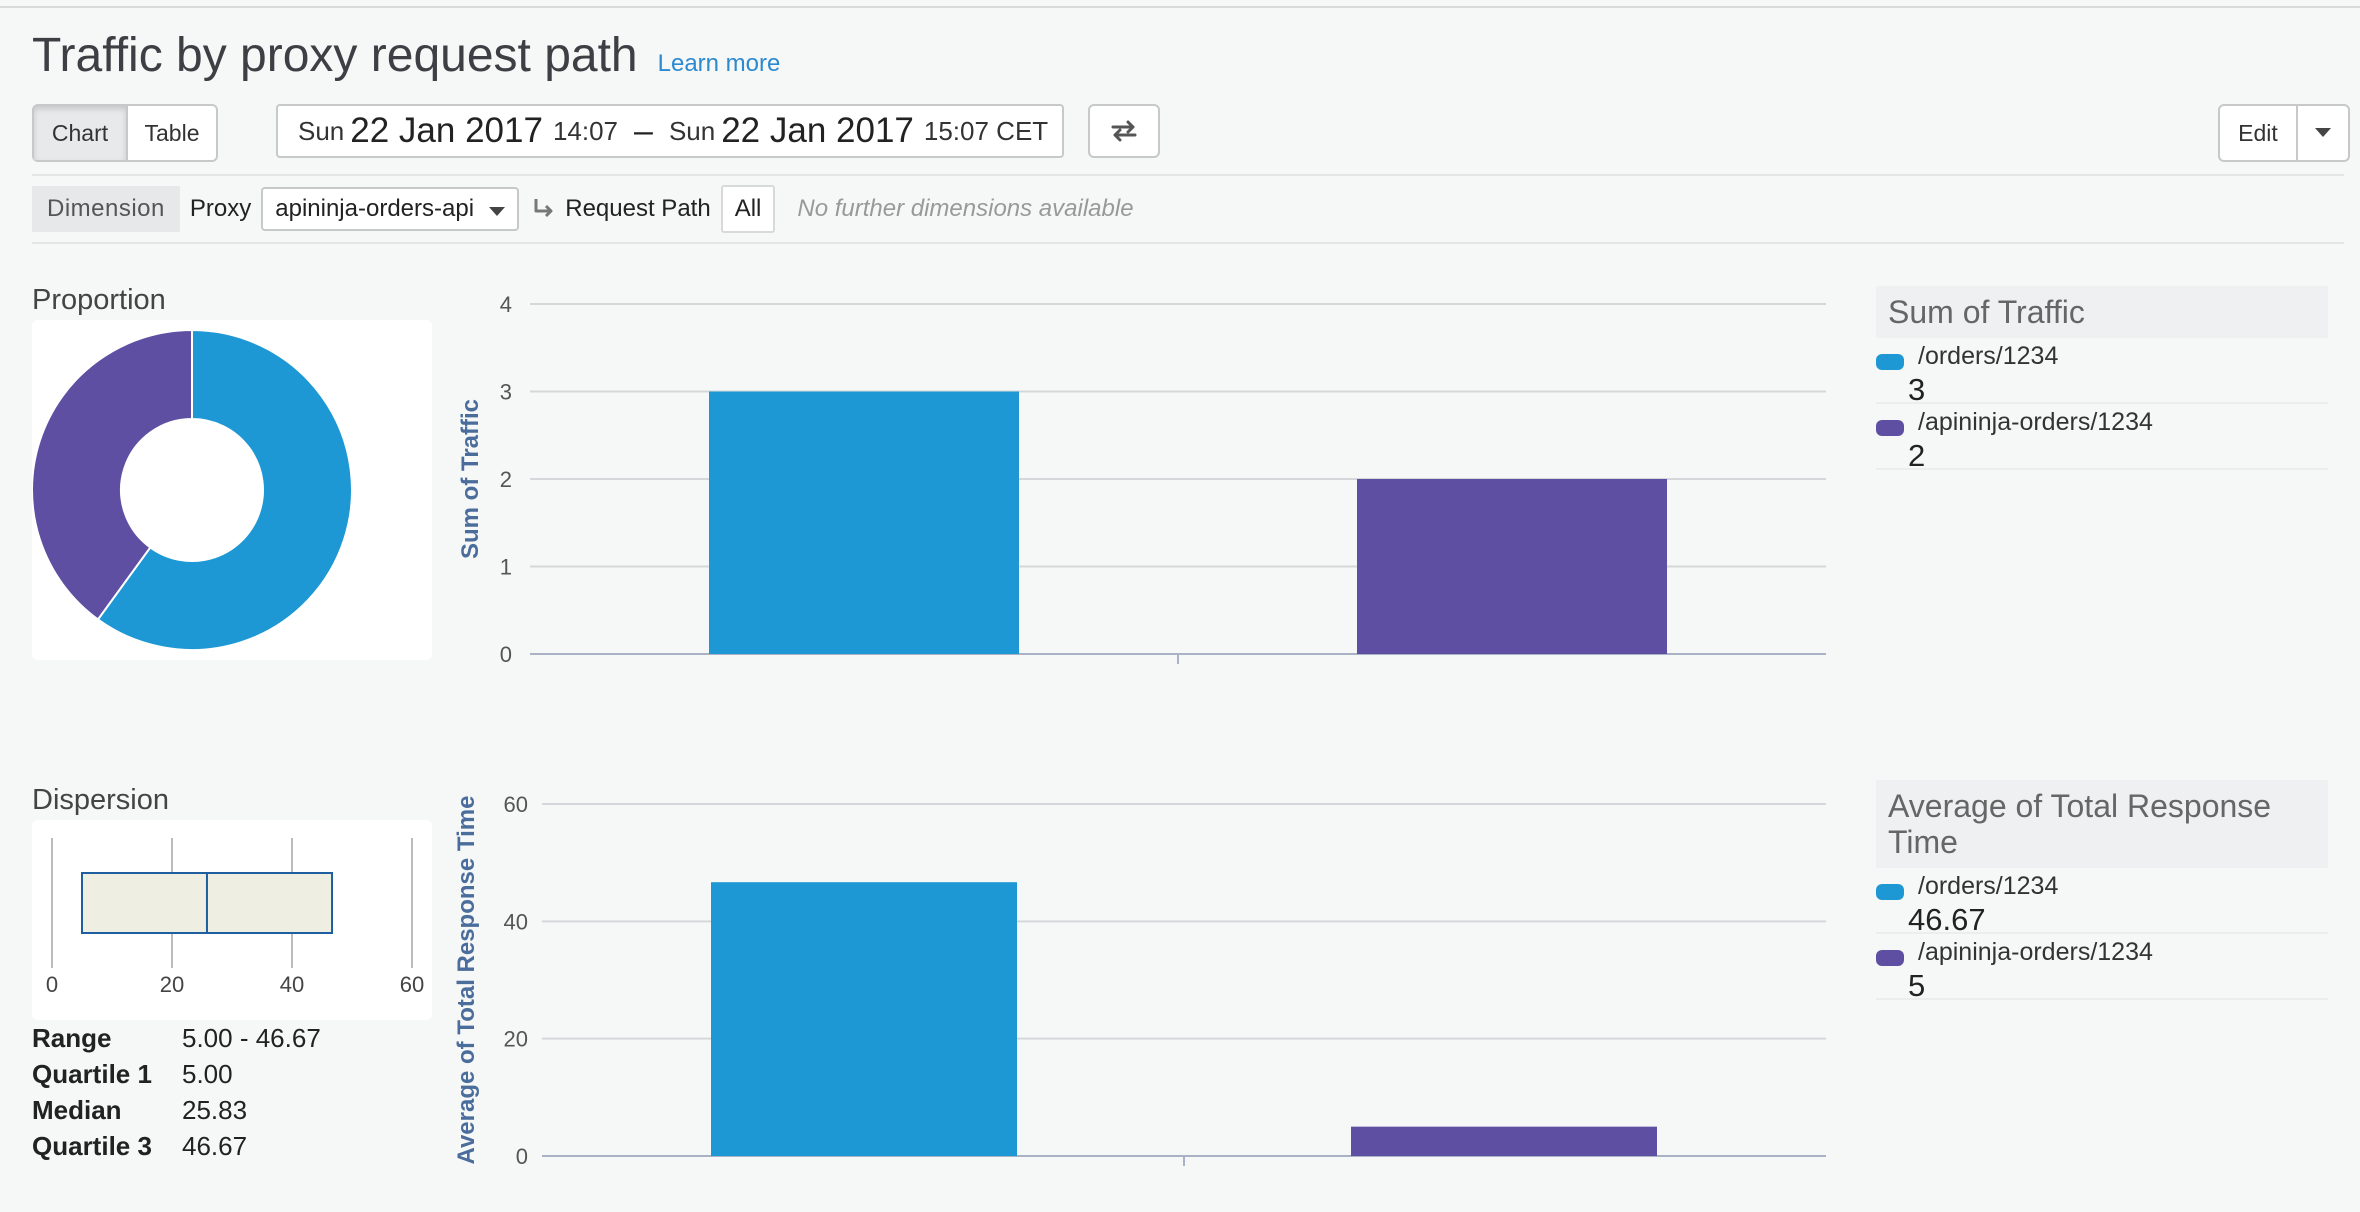  I want to click on swap-button, so click(1124, 131).